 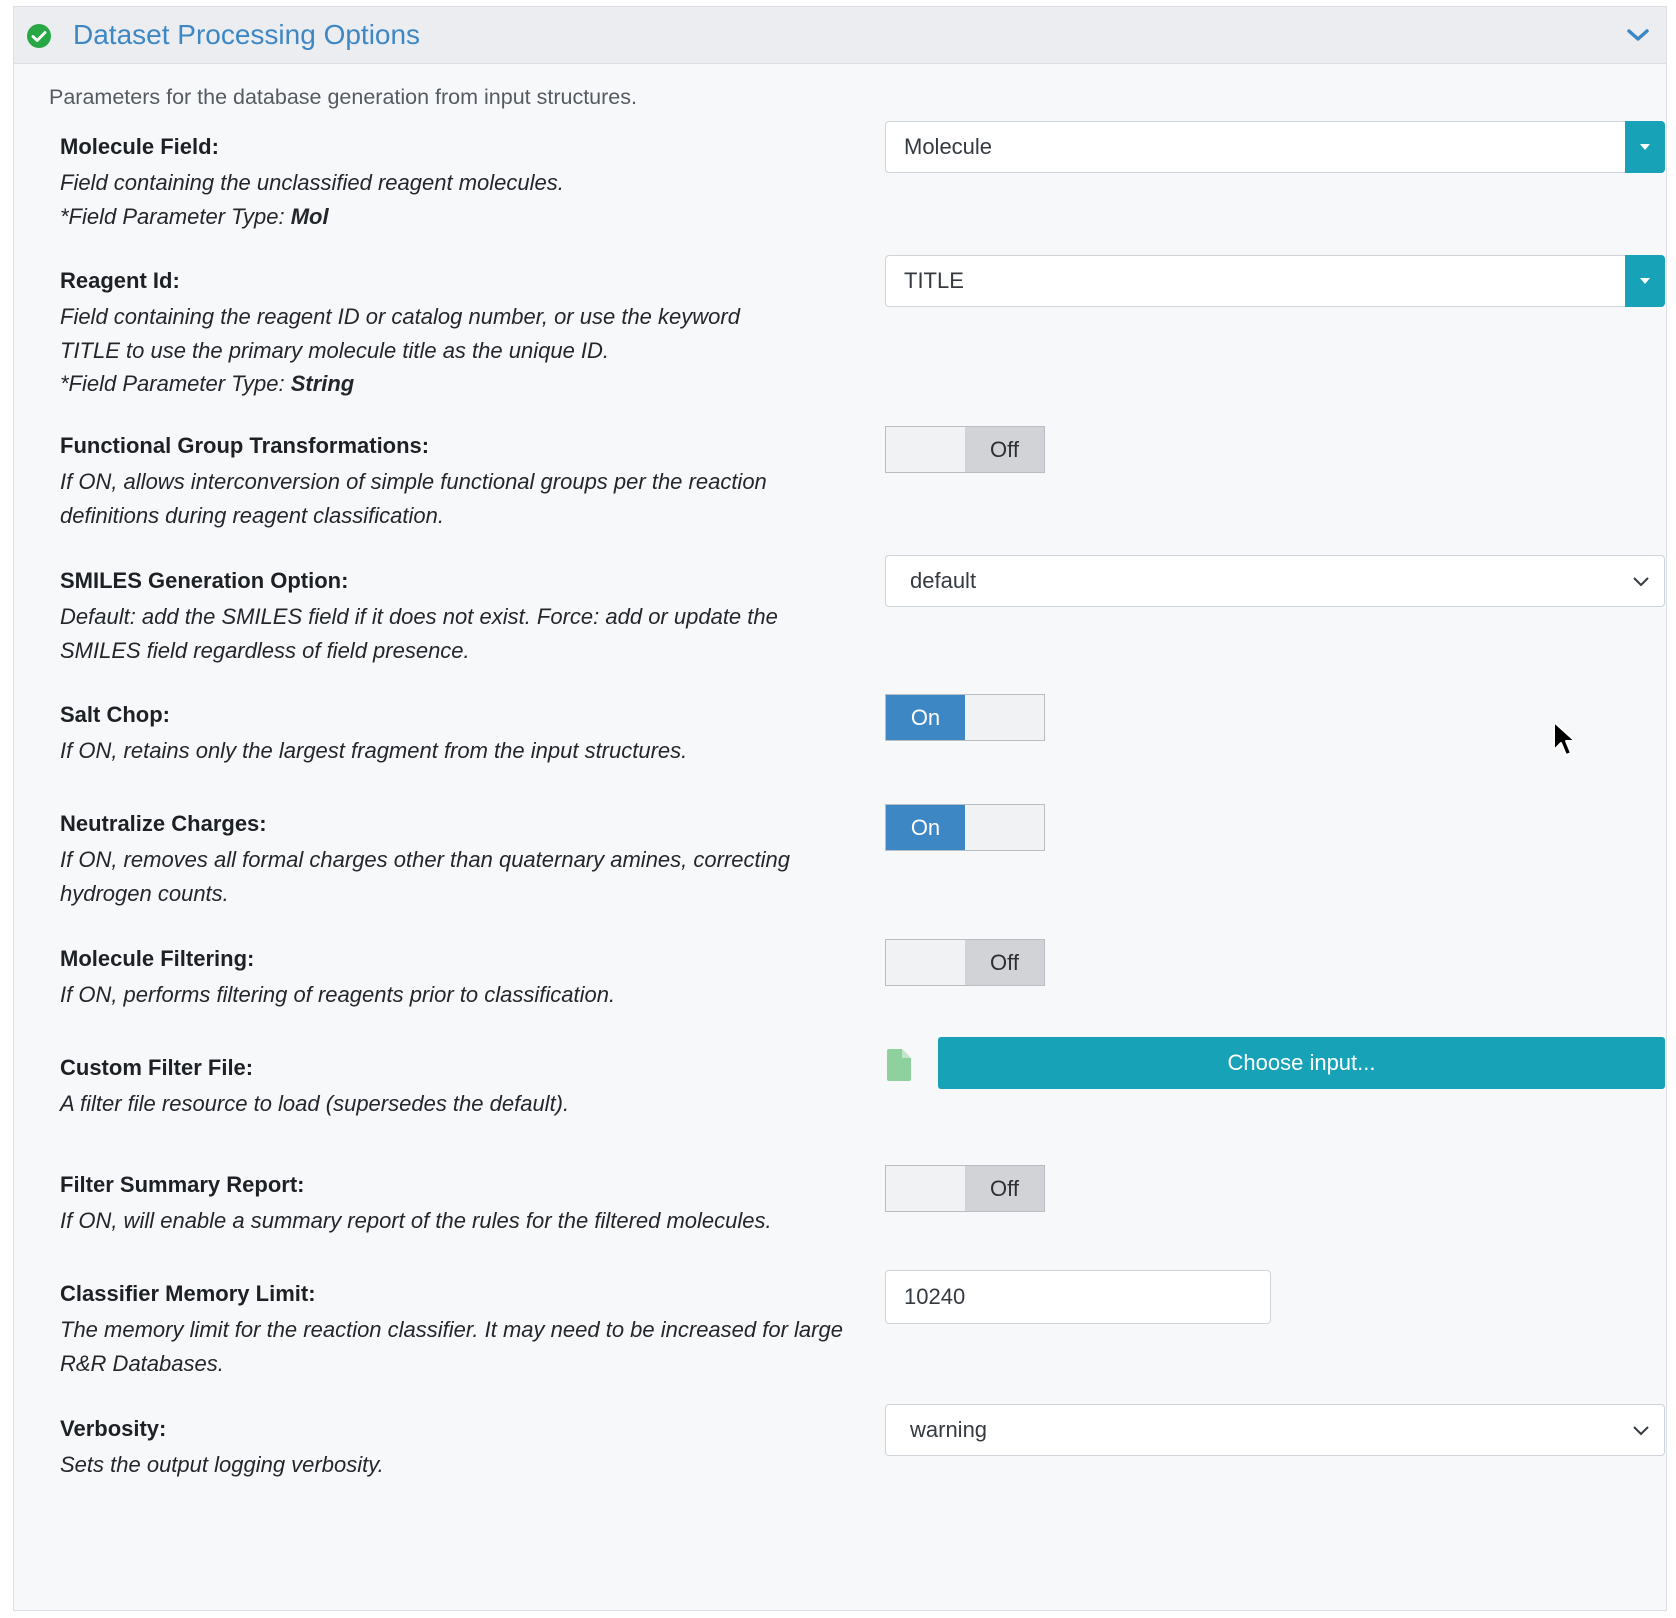 I want to click on neutralize-charges-toggle: On, so click(x=965, y=827).